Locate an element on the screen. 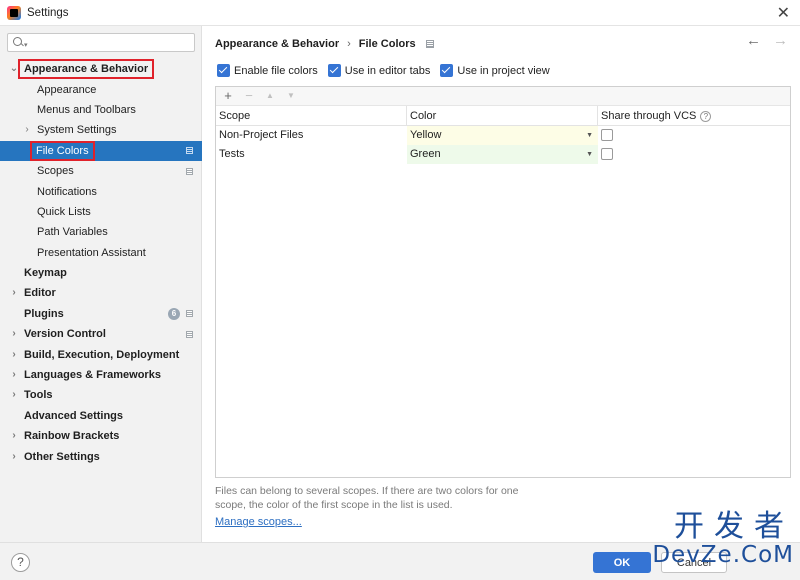 This screenshot has height=580, width=800. column-header-share-label: Share through VCS is located at coordinates (649, 116).